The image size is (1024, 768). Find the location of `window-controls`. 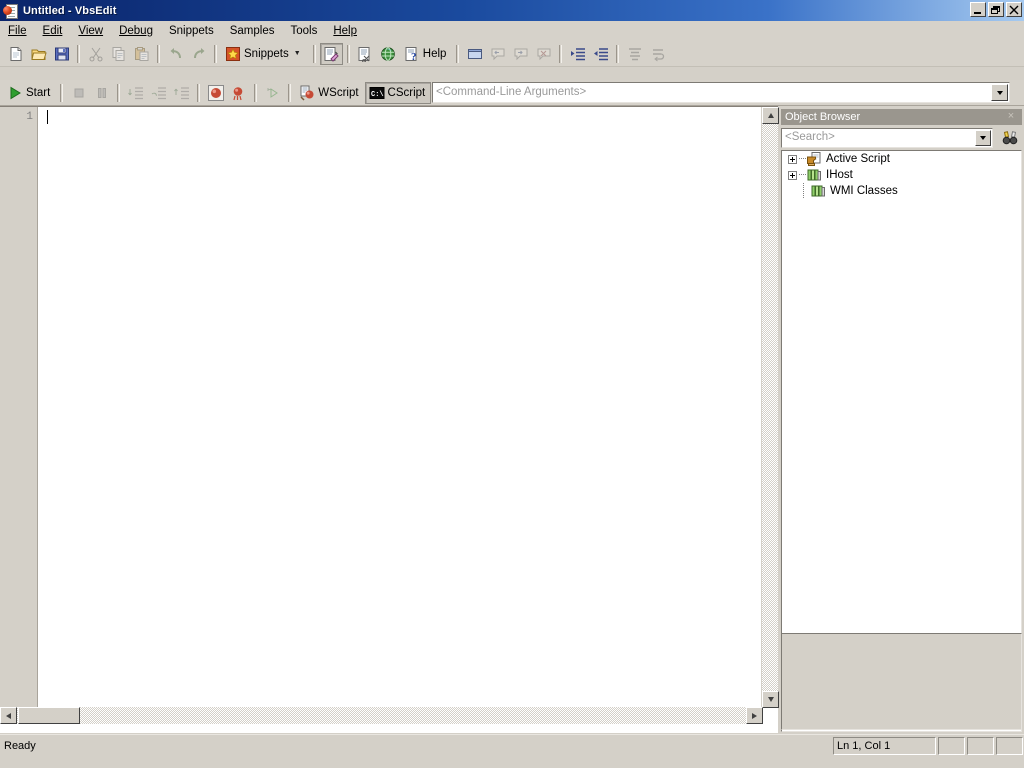

window-controls is located at coordinates (996, 9).